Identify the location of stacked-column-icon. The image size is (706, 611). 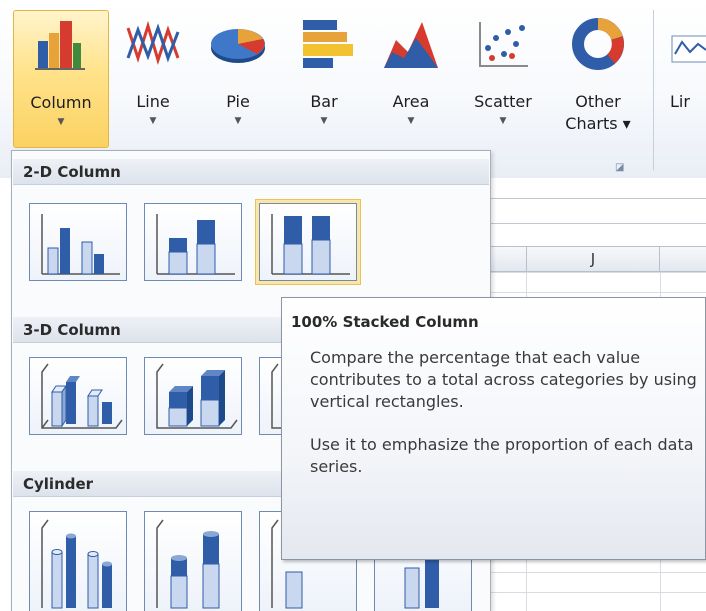
(195, 244).